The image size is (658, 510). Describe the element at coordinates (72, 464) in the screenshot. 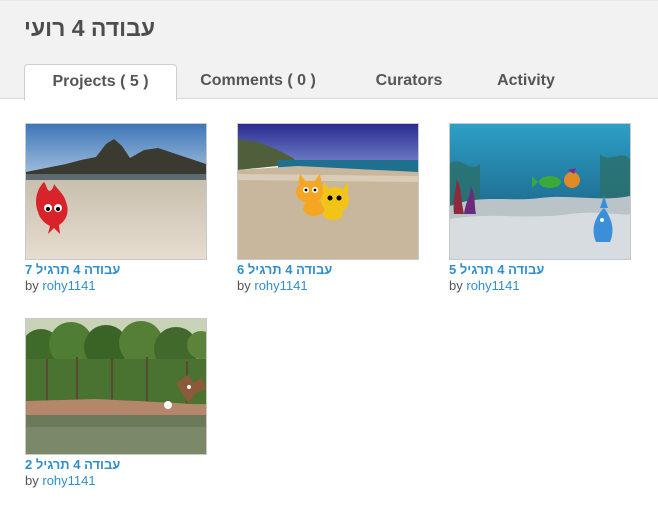

I see `project-title: עבודה 4 תרגיל 2` at that location.